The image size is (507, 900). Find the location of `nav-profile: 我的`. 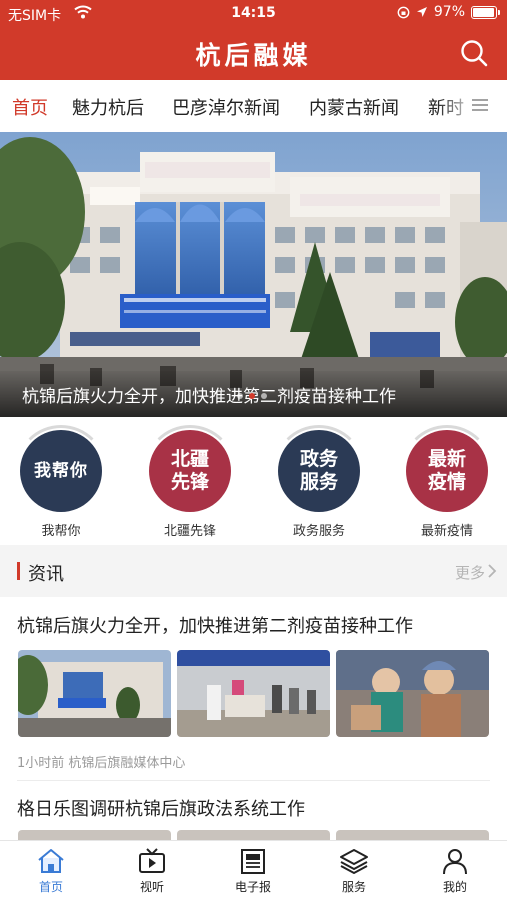

nav-profile: 我的 is located at coordinates (455, 871).